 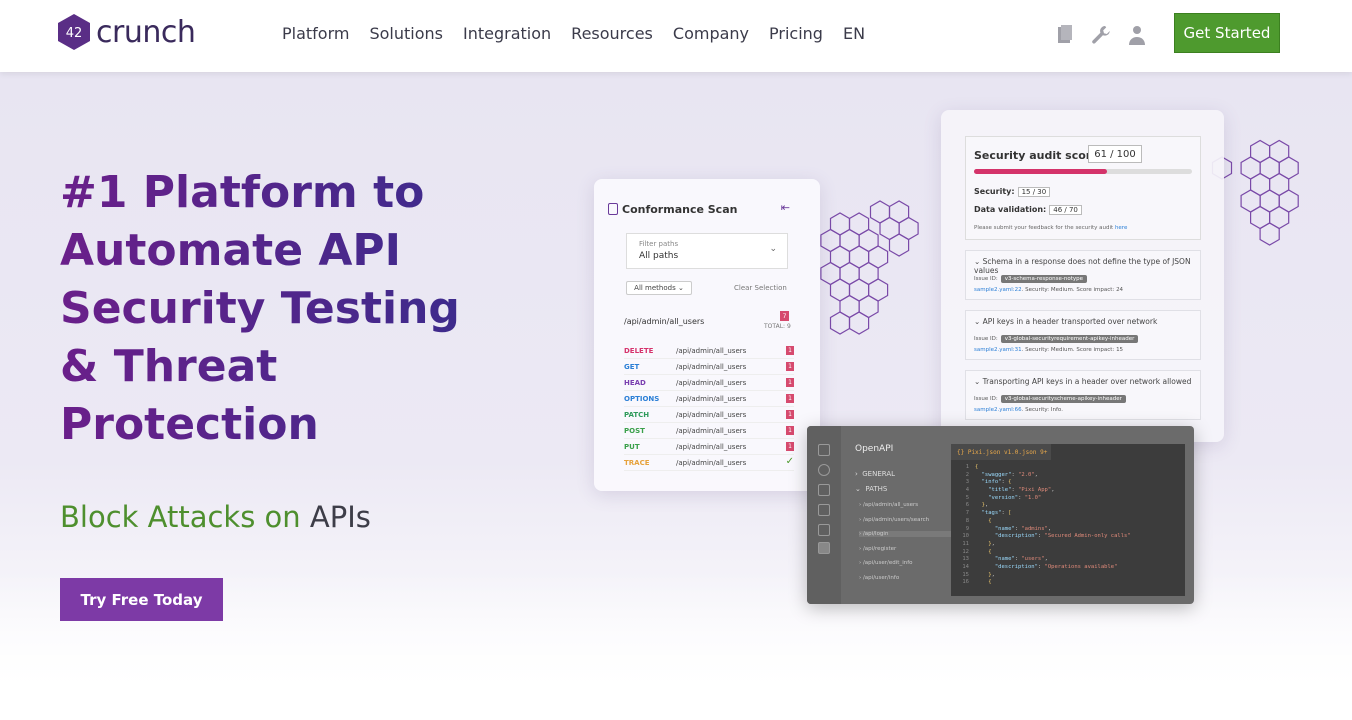 What do you see at coordinates (1101, 35) in the screenshot?
I see `wrench-icon` at bounding box center [1101, 35].